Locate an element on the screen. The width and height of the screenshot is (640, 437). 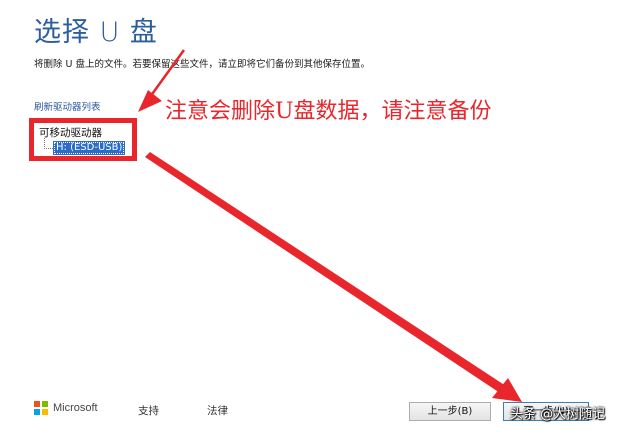
back-button: 上一步(B) is located at coordinates (450, 411).